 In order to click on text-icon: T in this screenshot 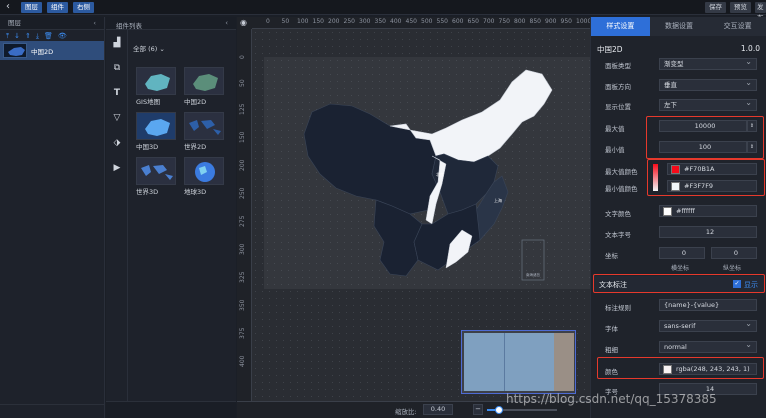, I will do `click(117, 92)`.